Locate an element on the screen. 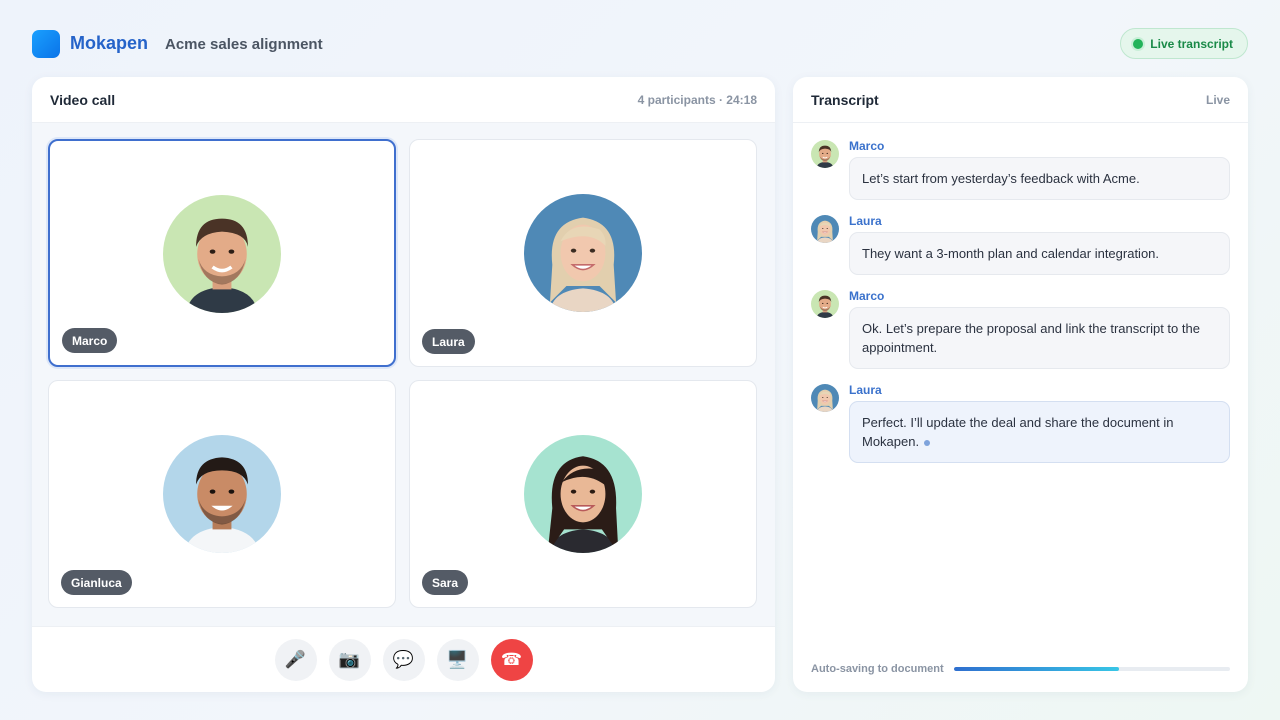 The image size is (1280, 720). autosave-progress-bar is located at coordinates (1091, 669).